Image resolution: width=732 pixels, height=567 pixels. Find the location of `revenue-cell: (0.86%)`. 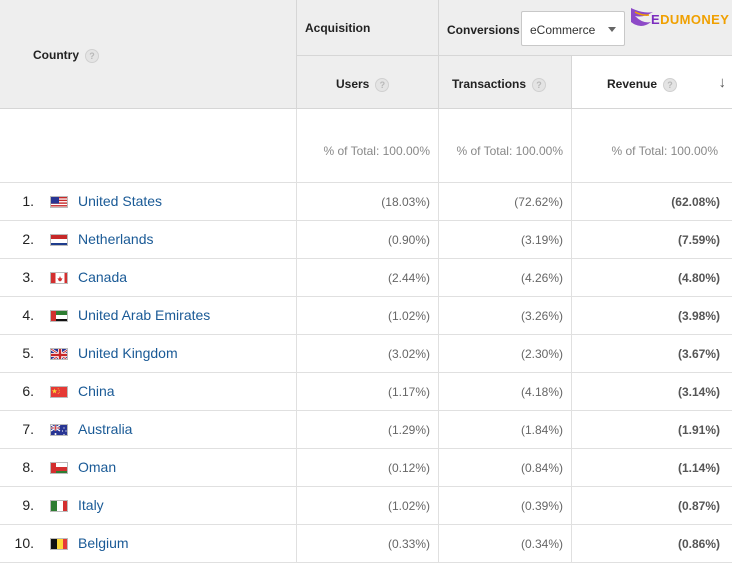

revenue-cell: (0.86%) is located at coordinates (652, 543).